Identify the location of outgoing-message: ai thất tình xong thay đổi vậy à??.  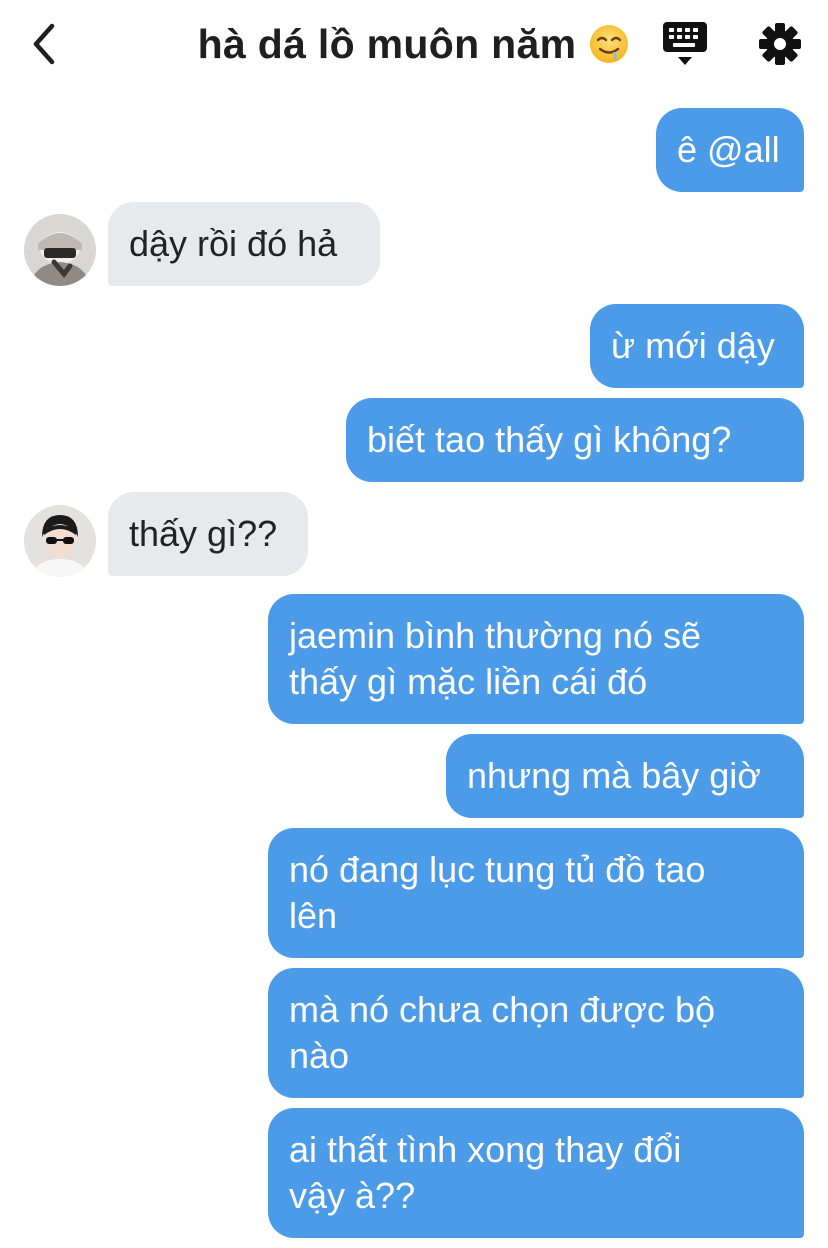
(536, 1173).